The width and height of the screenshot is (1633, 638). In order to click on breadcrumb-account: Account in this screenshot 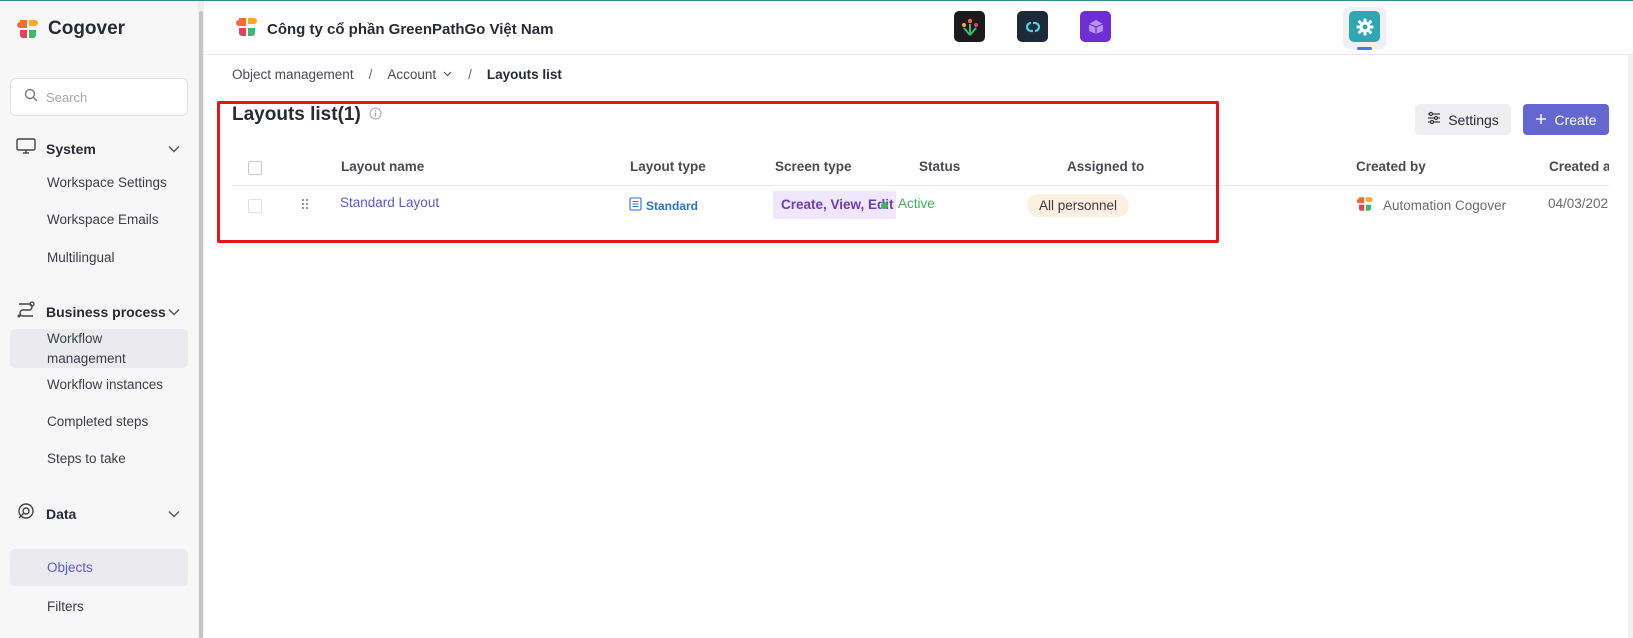, I will do `click(420, 74)`.